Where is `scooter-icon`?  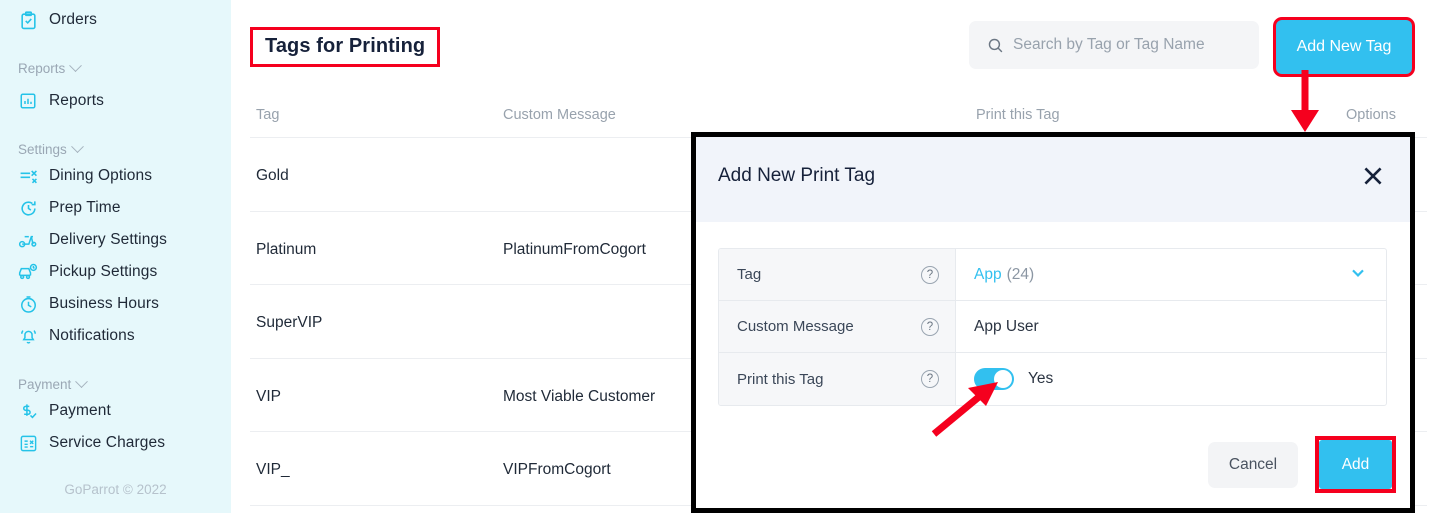 scooter-icon is located at coordinates (28, 240).